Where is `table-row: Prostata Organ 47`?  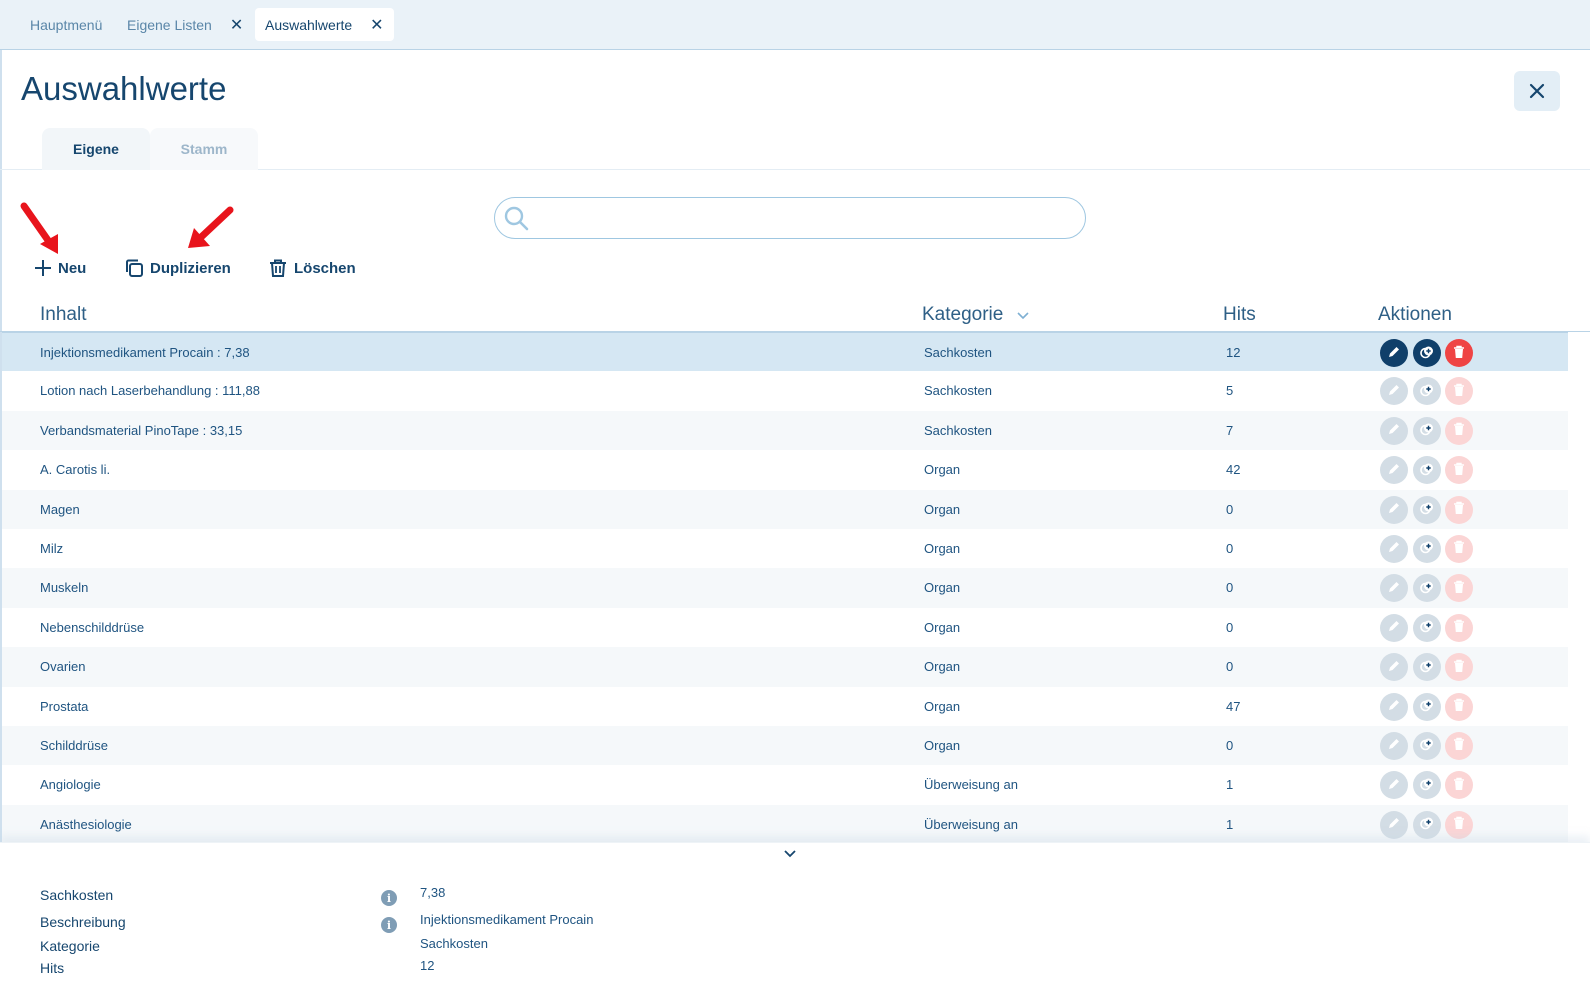
table-row: Prostata Organ 47 is located at coordinates (785, 706).